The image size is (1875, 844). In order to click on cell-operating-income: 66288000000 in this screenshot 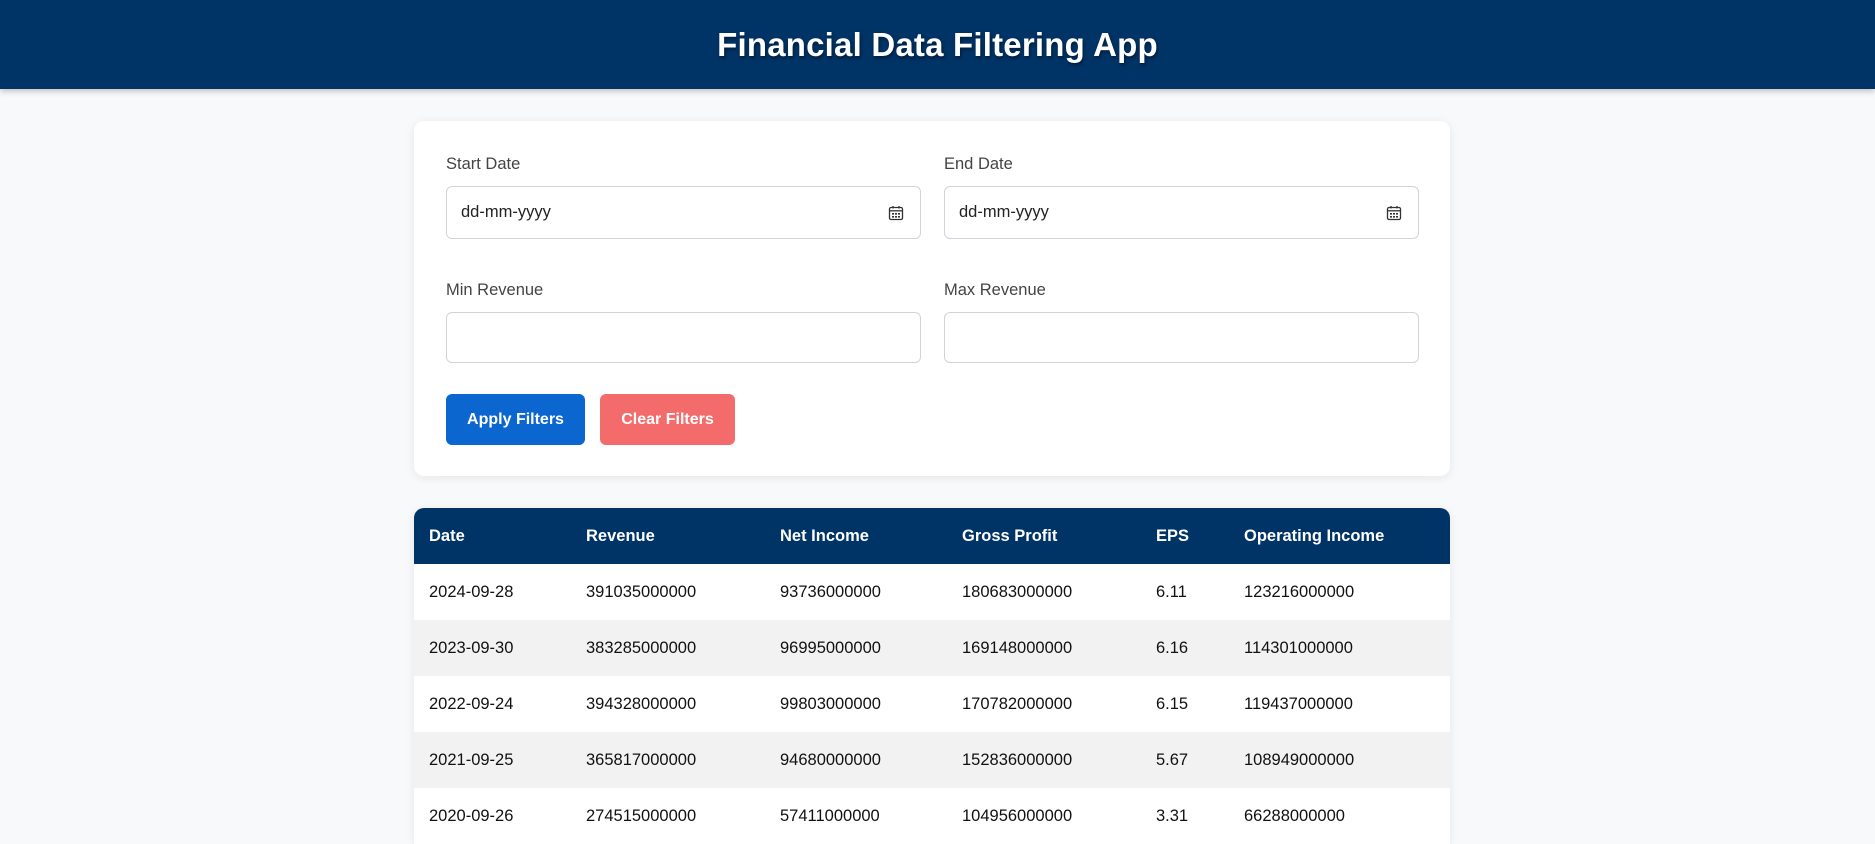, I will do `click(1294, 815)`.